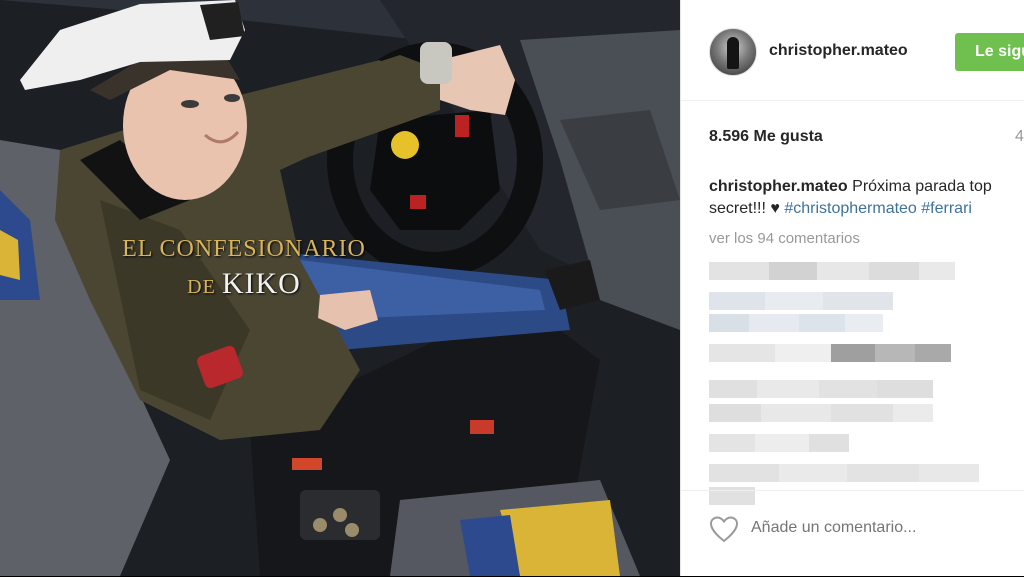 The width and height of the screenshot is (1024, 577). I want to click on avatar-figure, so click(733, 53).